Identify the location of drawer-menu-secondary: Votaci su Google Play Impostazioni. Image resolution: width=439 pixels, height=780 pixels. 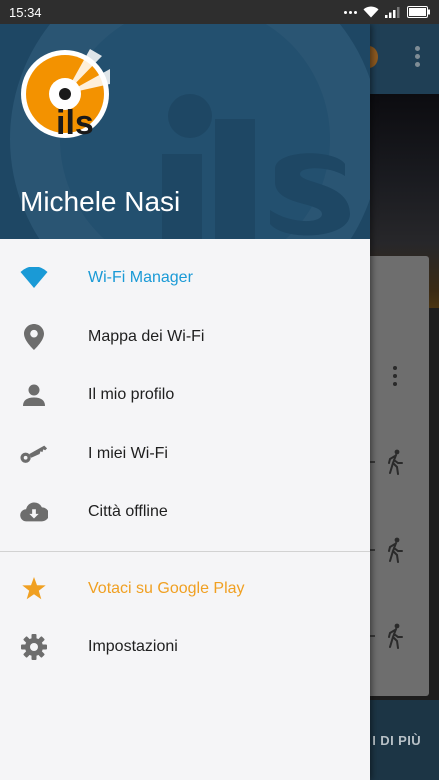
(185, 618).